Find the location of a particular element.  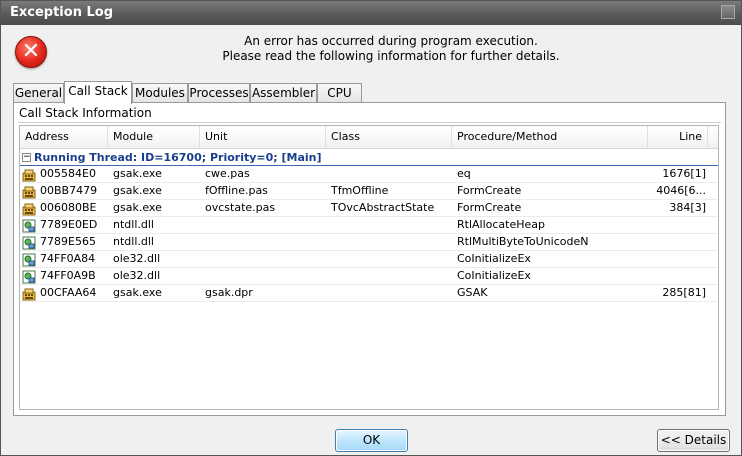

cell-unit: cwe.pas is located at coordinates (227, 173).